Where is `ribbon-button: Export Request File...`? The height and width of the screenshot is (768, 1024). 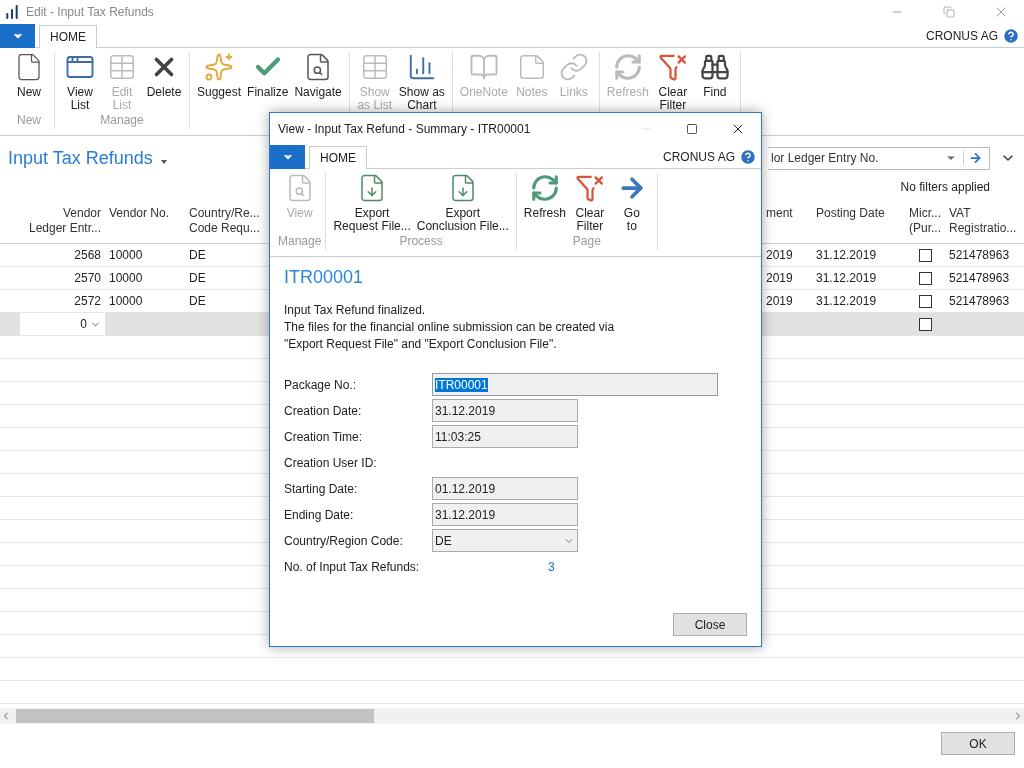
ribbon-button: Export Request File... is located at coordinates (372, 203).